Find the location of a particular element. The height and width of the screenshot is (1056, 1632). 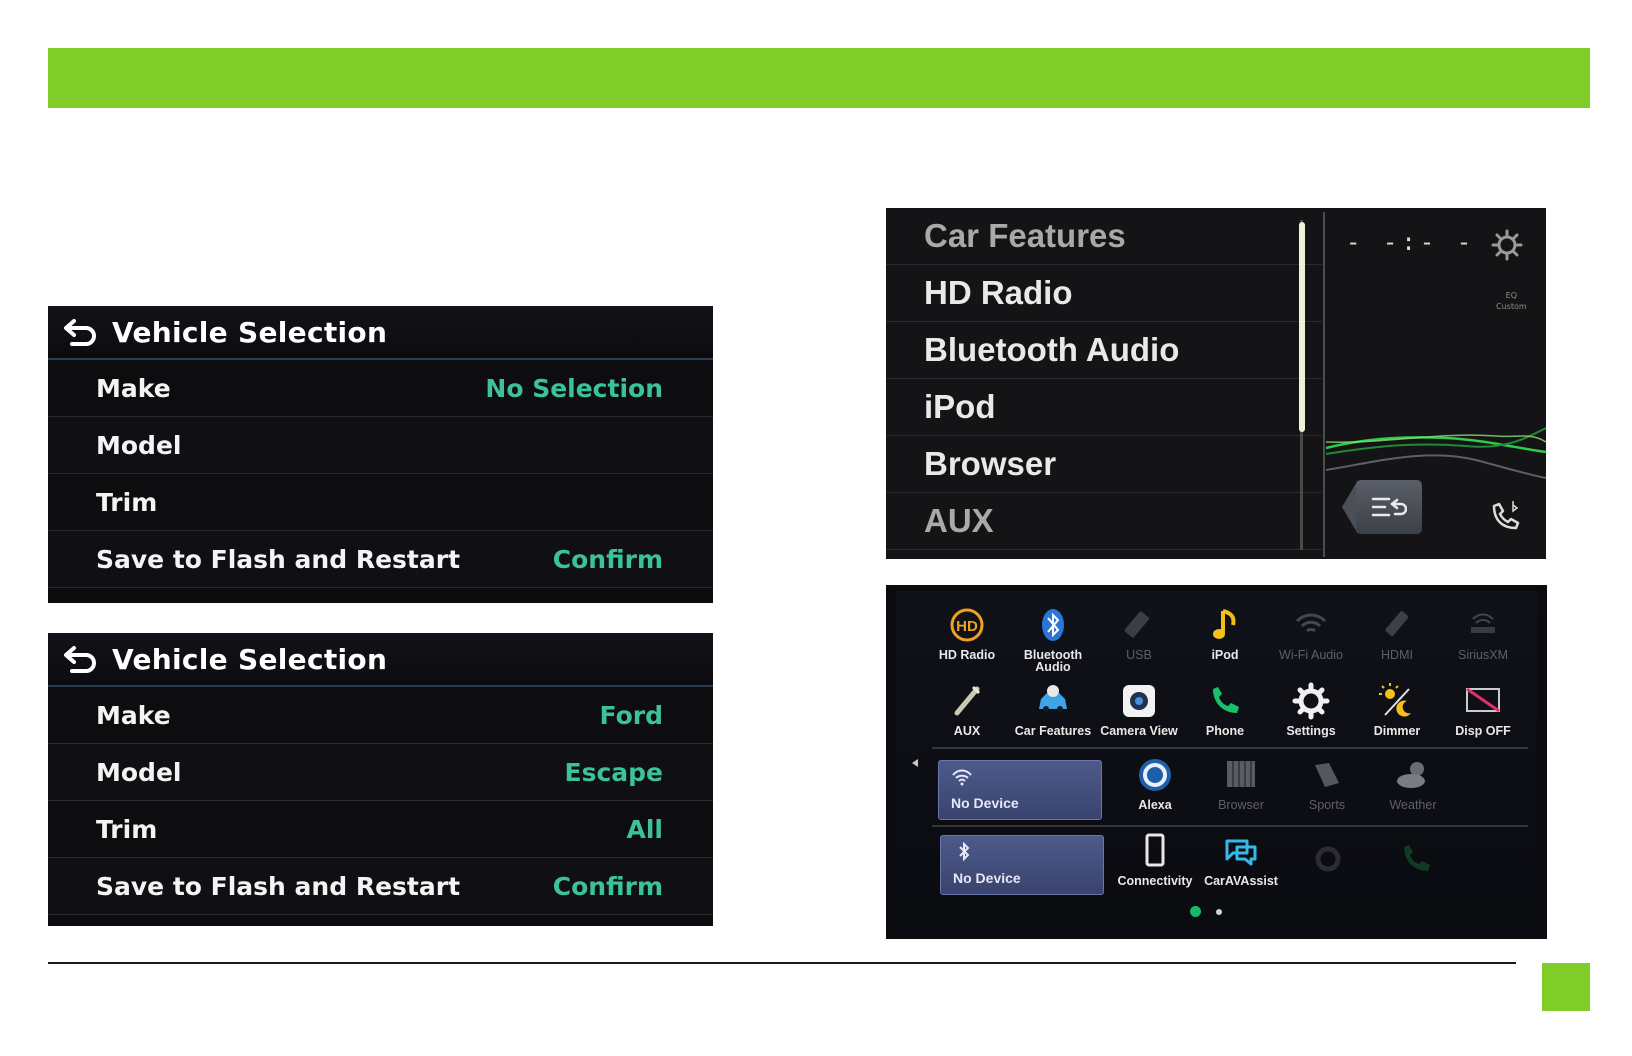

model-row: Model Escape is located at coordinates (380, 772).